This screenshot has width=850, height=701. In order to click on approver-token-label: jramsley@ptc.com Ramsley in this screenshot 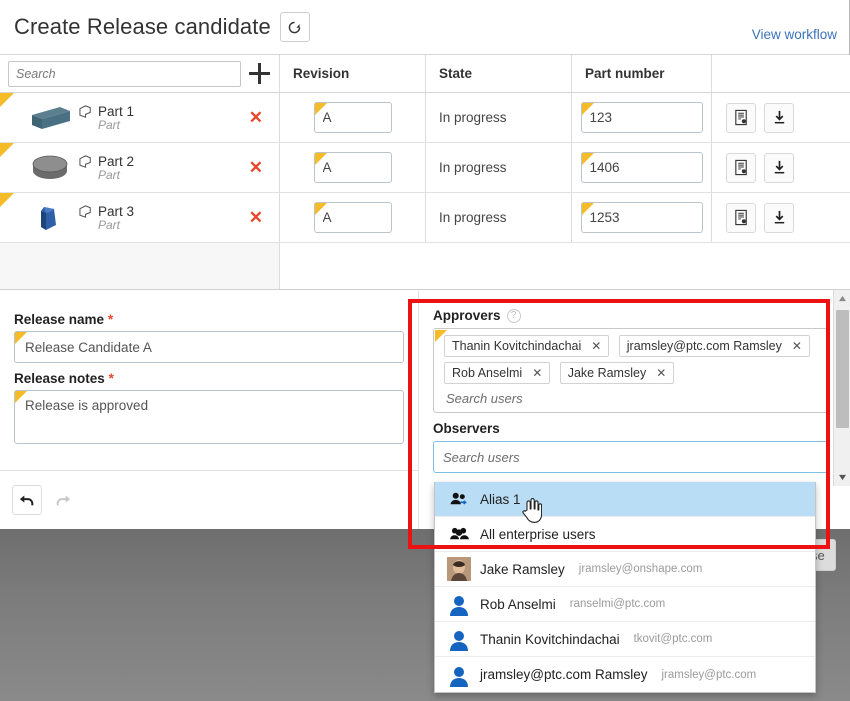, I will do `click(704, 346)`.